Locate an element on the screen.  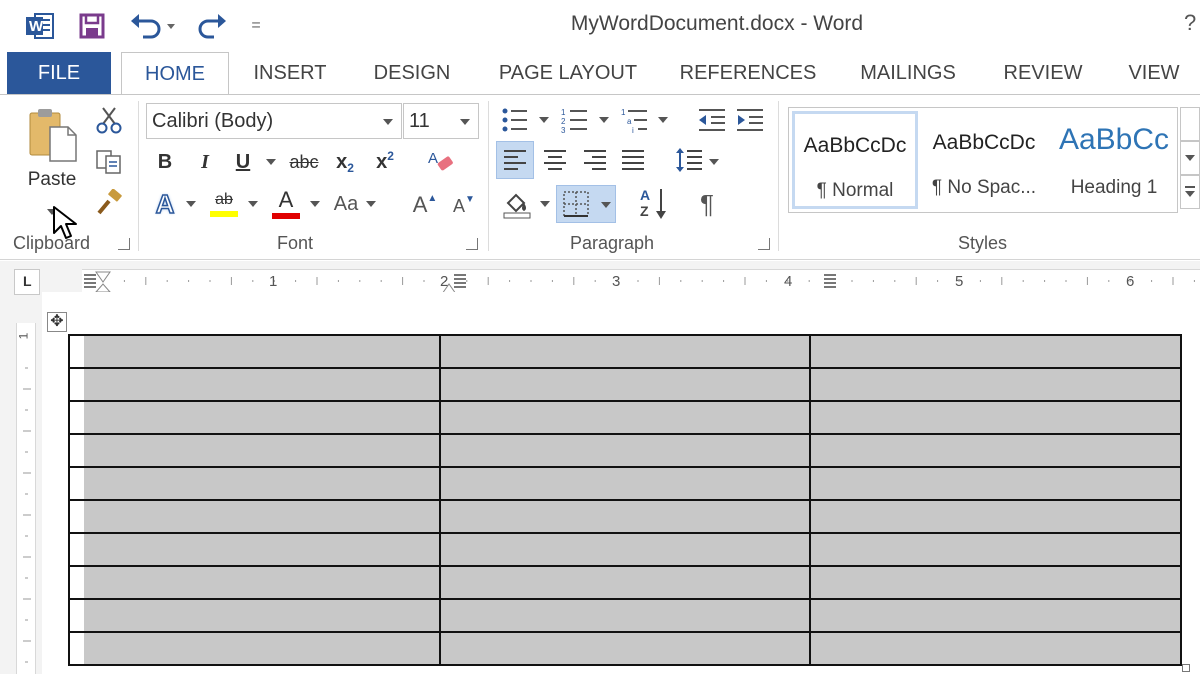
change-case-dropdown-arrow is located at coordinates (371, 204).